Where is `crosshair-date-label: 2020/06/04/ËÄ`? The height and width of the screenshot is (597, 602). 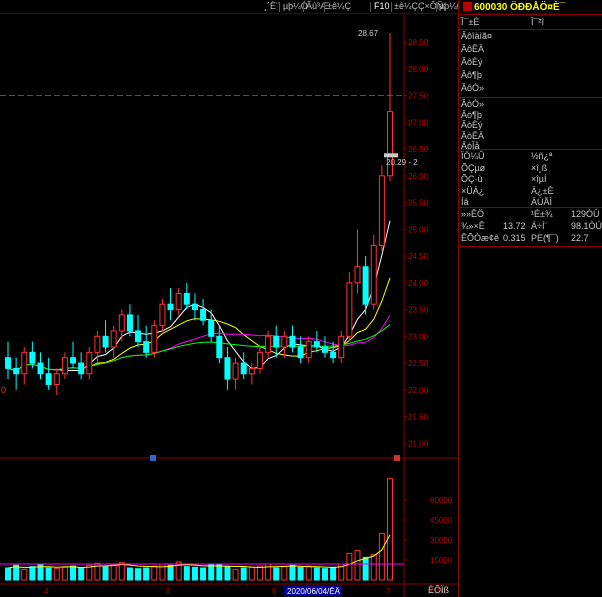
crosshair-date-label: 2020/06/04/ËÄ is located at coordinates (314, 591).